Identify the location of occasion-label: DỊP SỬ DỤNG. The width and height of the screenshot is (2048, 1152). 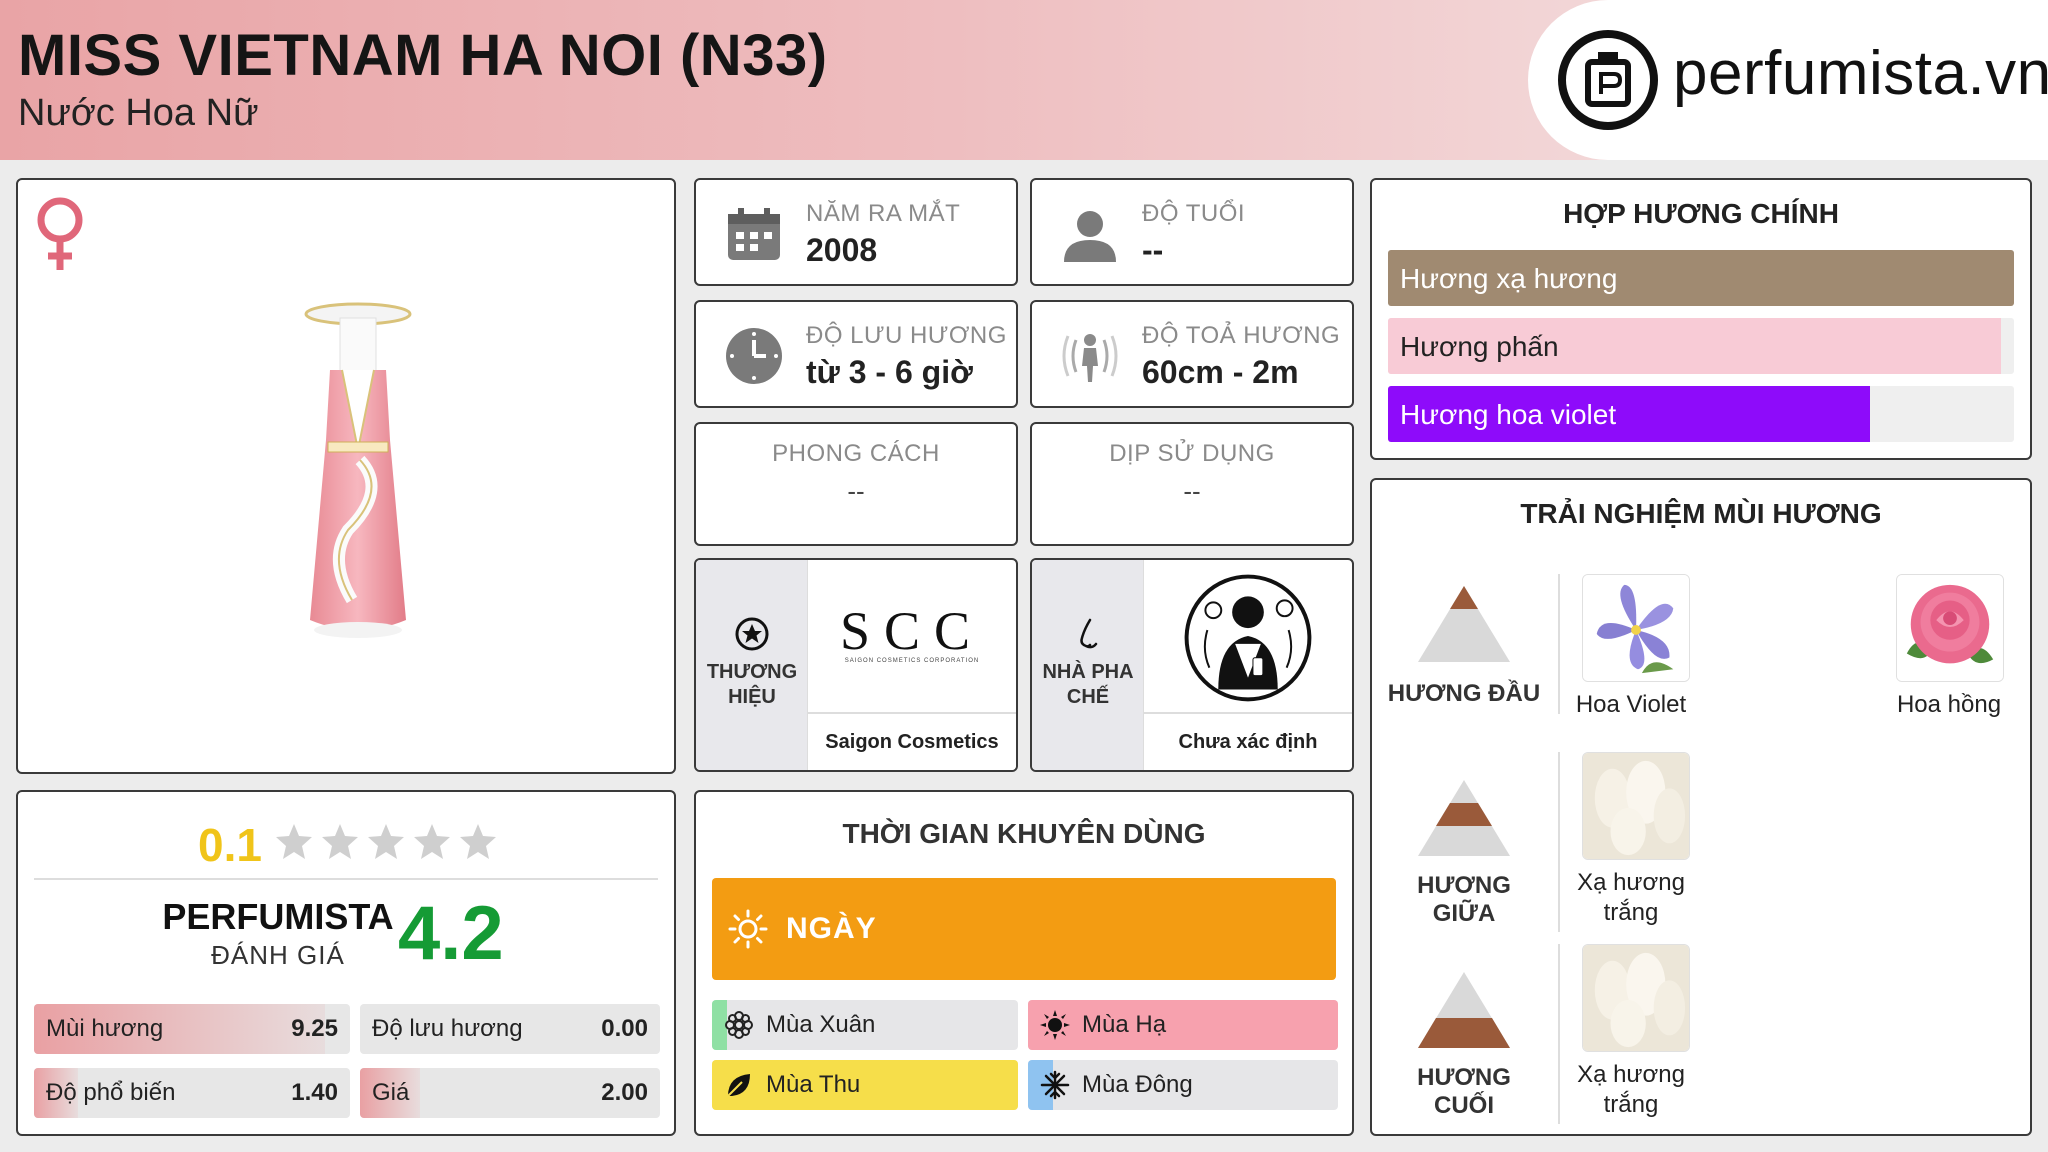
(1192, 453).